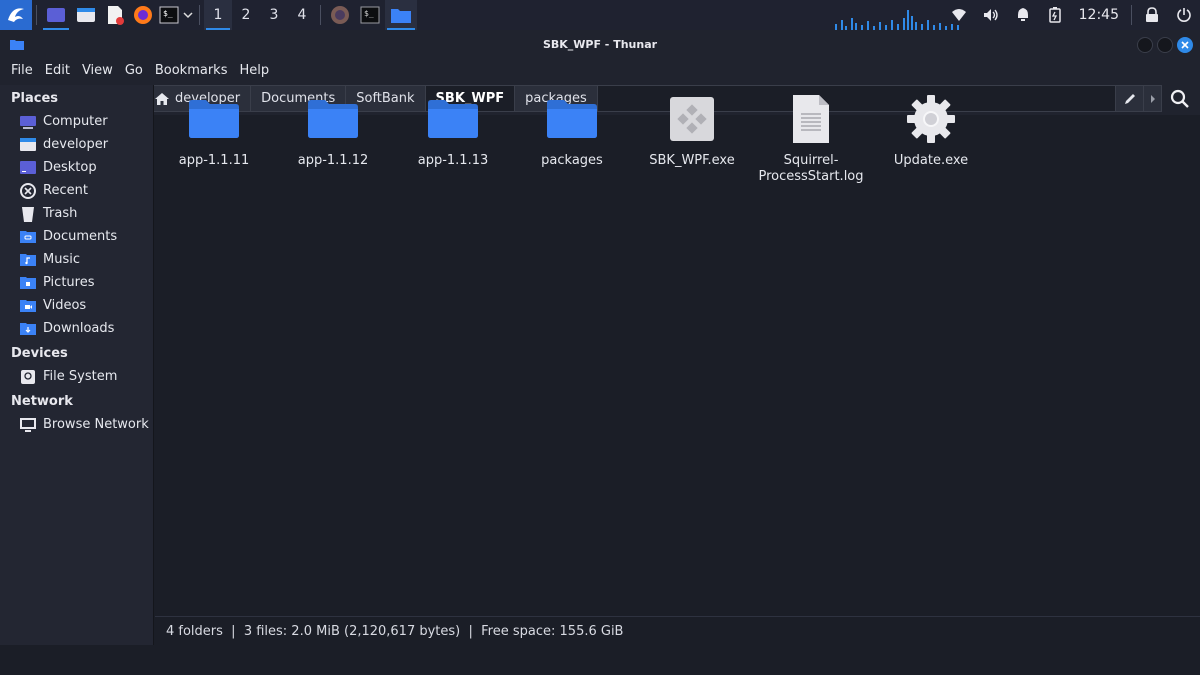 This screenshot has width=1200, height=675. I want to click on documents-folder-icon, so click(28, 237).